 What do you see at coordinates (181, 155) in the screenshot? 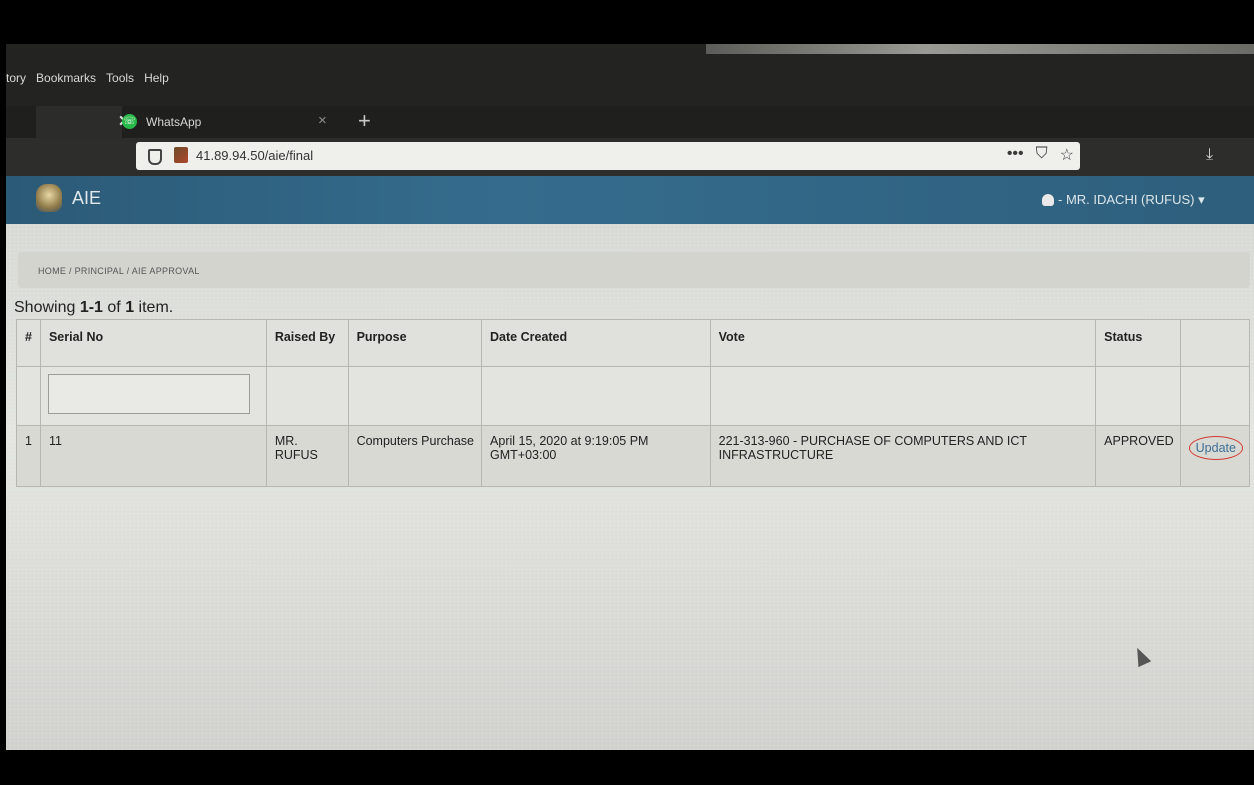
I see `insecure-lock-icon` at bounding box center [181, 155].